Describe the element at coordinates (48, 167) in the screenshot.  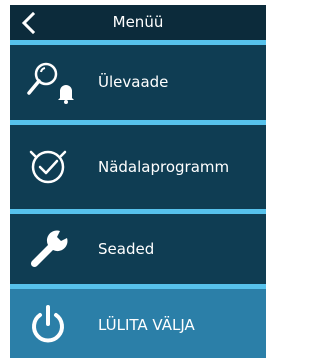
I see `clock-check-icon` at that location.